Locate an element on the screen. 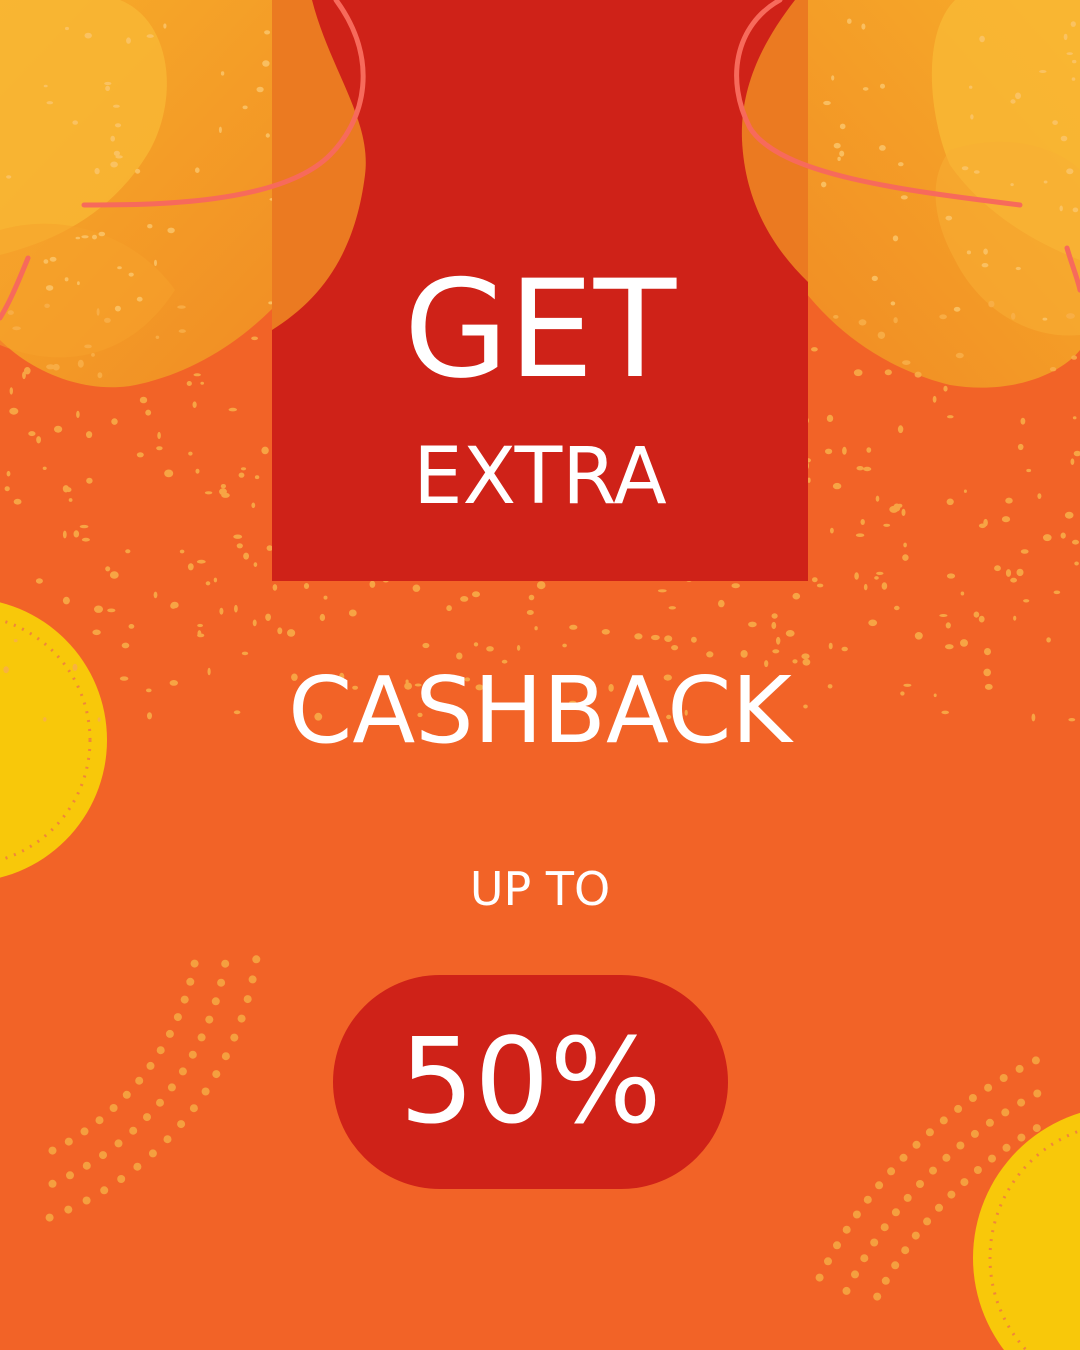 Image resolution: width=1080 pixels, height=1350 pixels. headline-get: GET is located at coordinates (540, 329).